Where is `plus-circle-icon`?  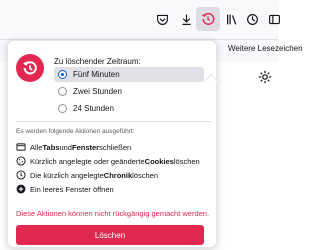 plus-circle-icon is located at coordinates (21, 189).